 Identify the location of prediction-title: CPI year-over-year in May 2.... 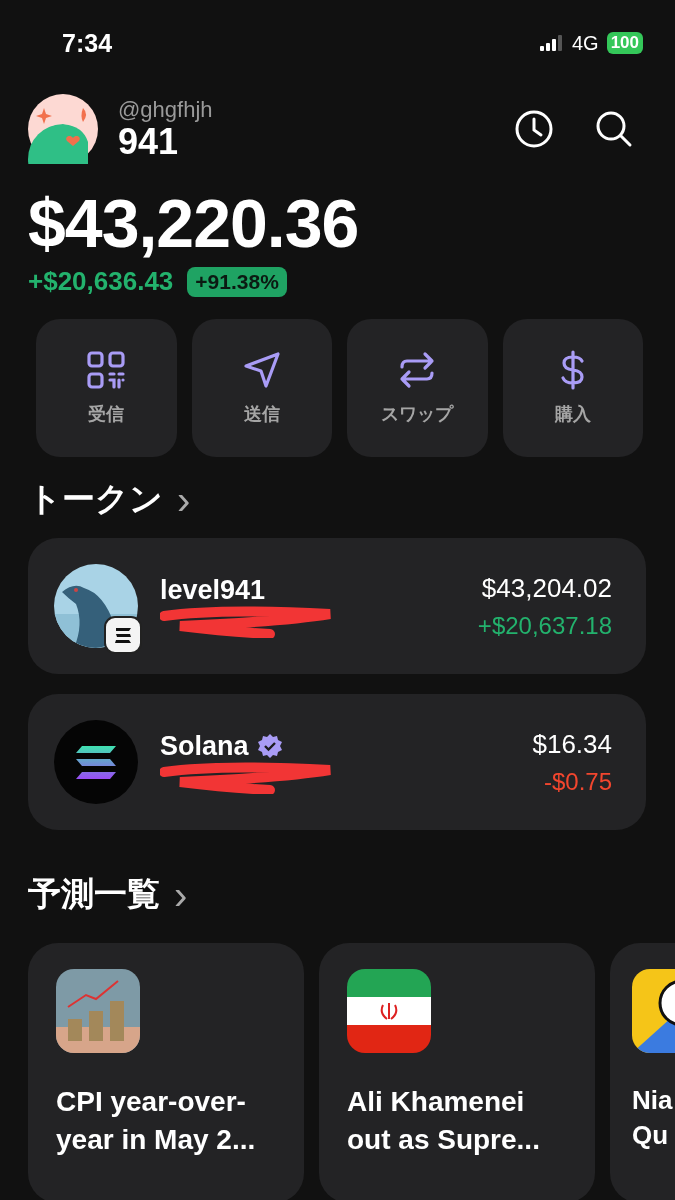
(156, 1121).